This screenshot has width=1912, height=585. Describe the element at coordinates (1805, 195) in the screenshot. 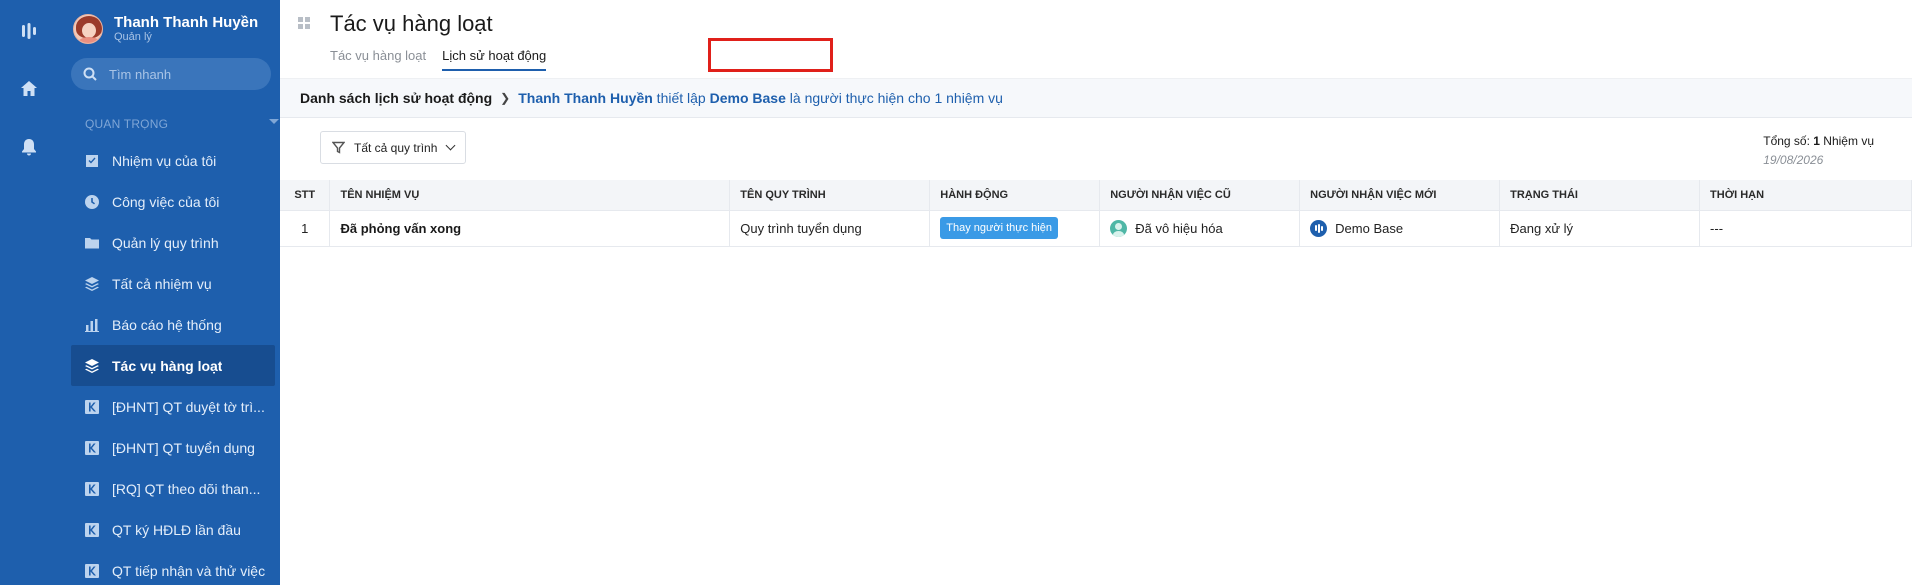

I see `col-deadline: THỜI HẠN` at that location.